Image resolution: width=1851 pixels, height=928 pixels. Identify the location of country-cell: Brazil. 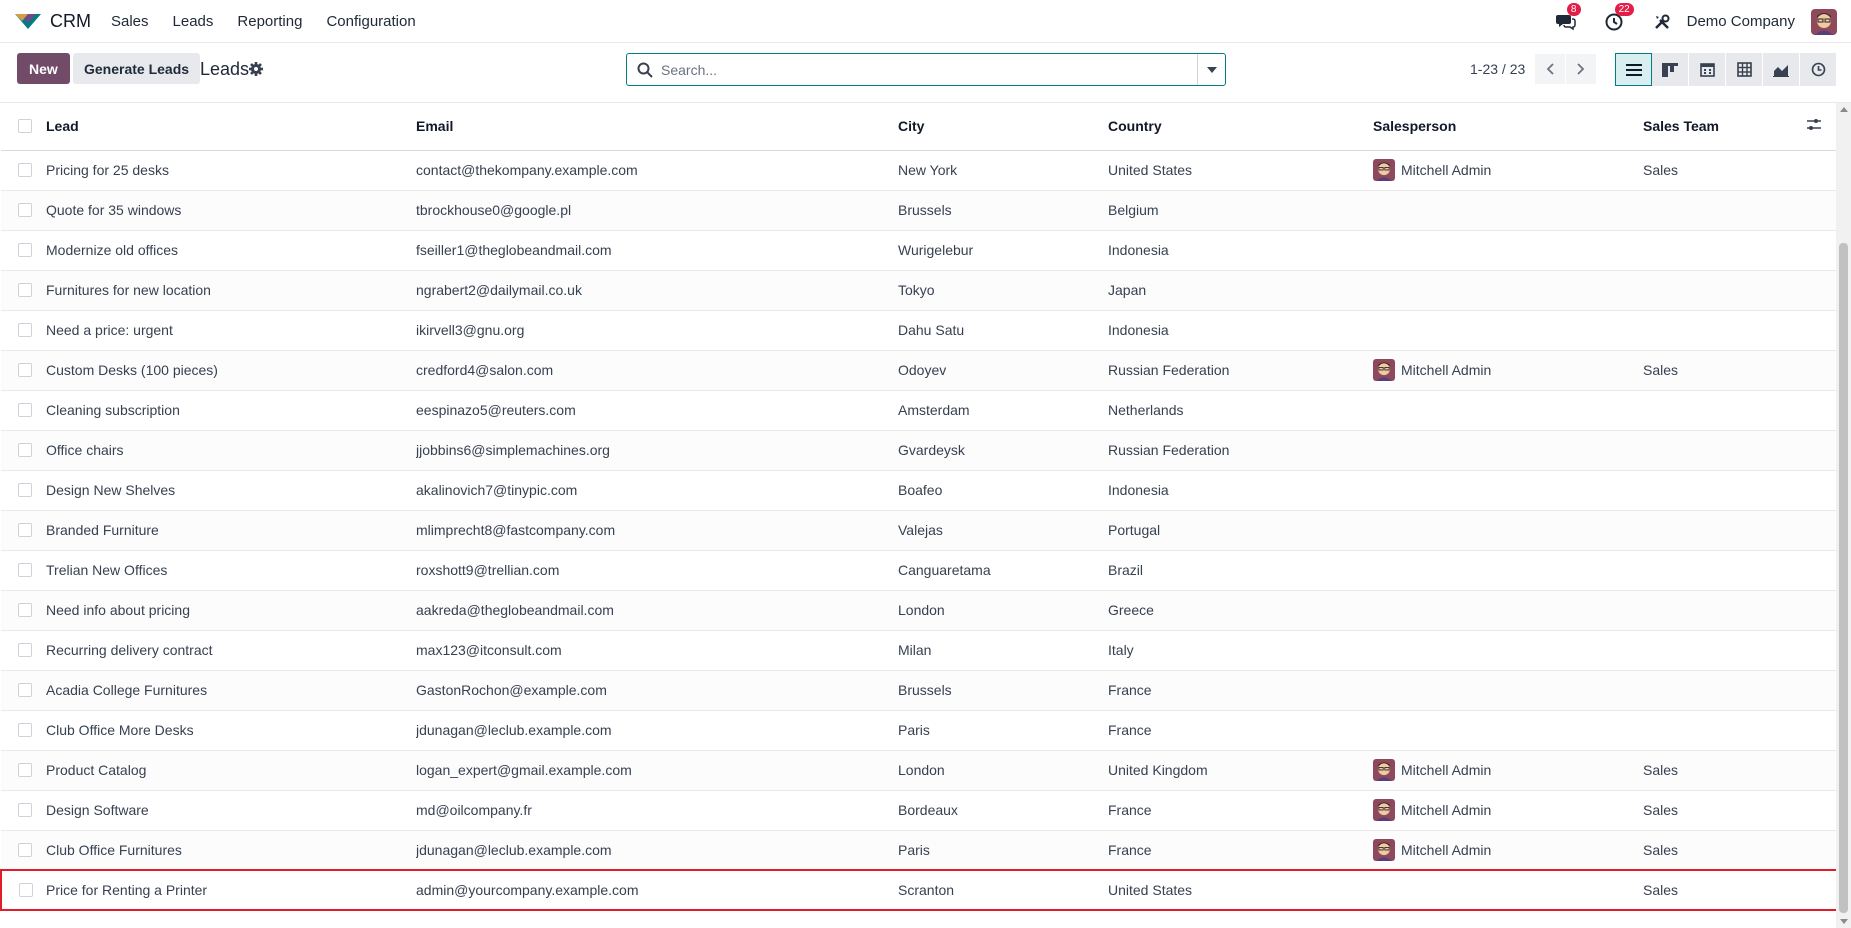
(1240, 570).